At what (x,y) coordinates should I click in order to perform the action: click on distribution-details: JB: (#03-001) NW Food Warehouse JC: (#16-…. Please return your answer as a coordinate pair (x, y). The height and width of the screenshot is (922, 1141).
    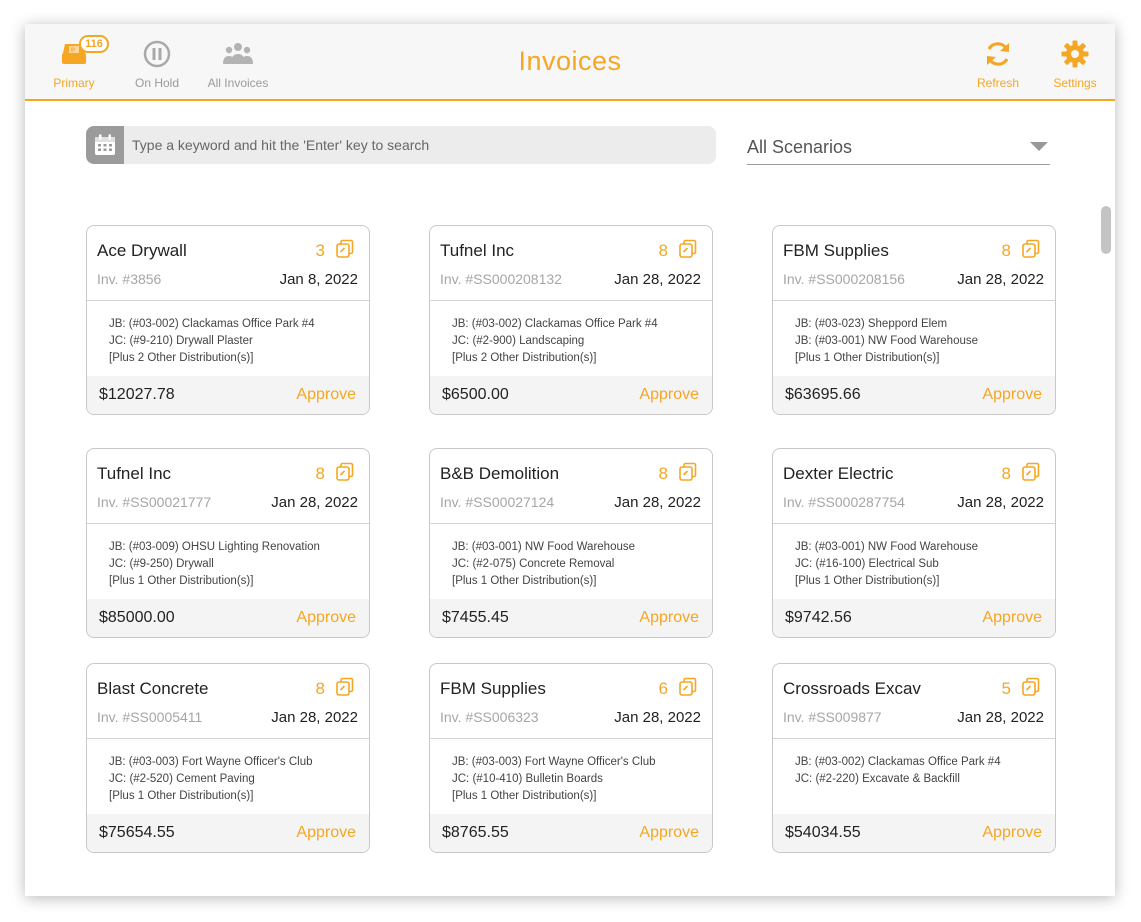
    Looking at the image, I should click on (886, 564).